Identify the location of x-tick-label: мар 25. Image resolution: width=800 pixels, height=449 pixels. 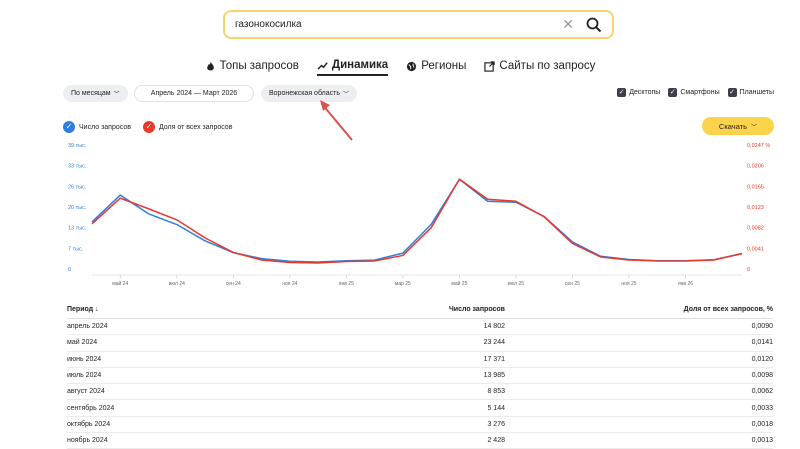
(403, 284).